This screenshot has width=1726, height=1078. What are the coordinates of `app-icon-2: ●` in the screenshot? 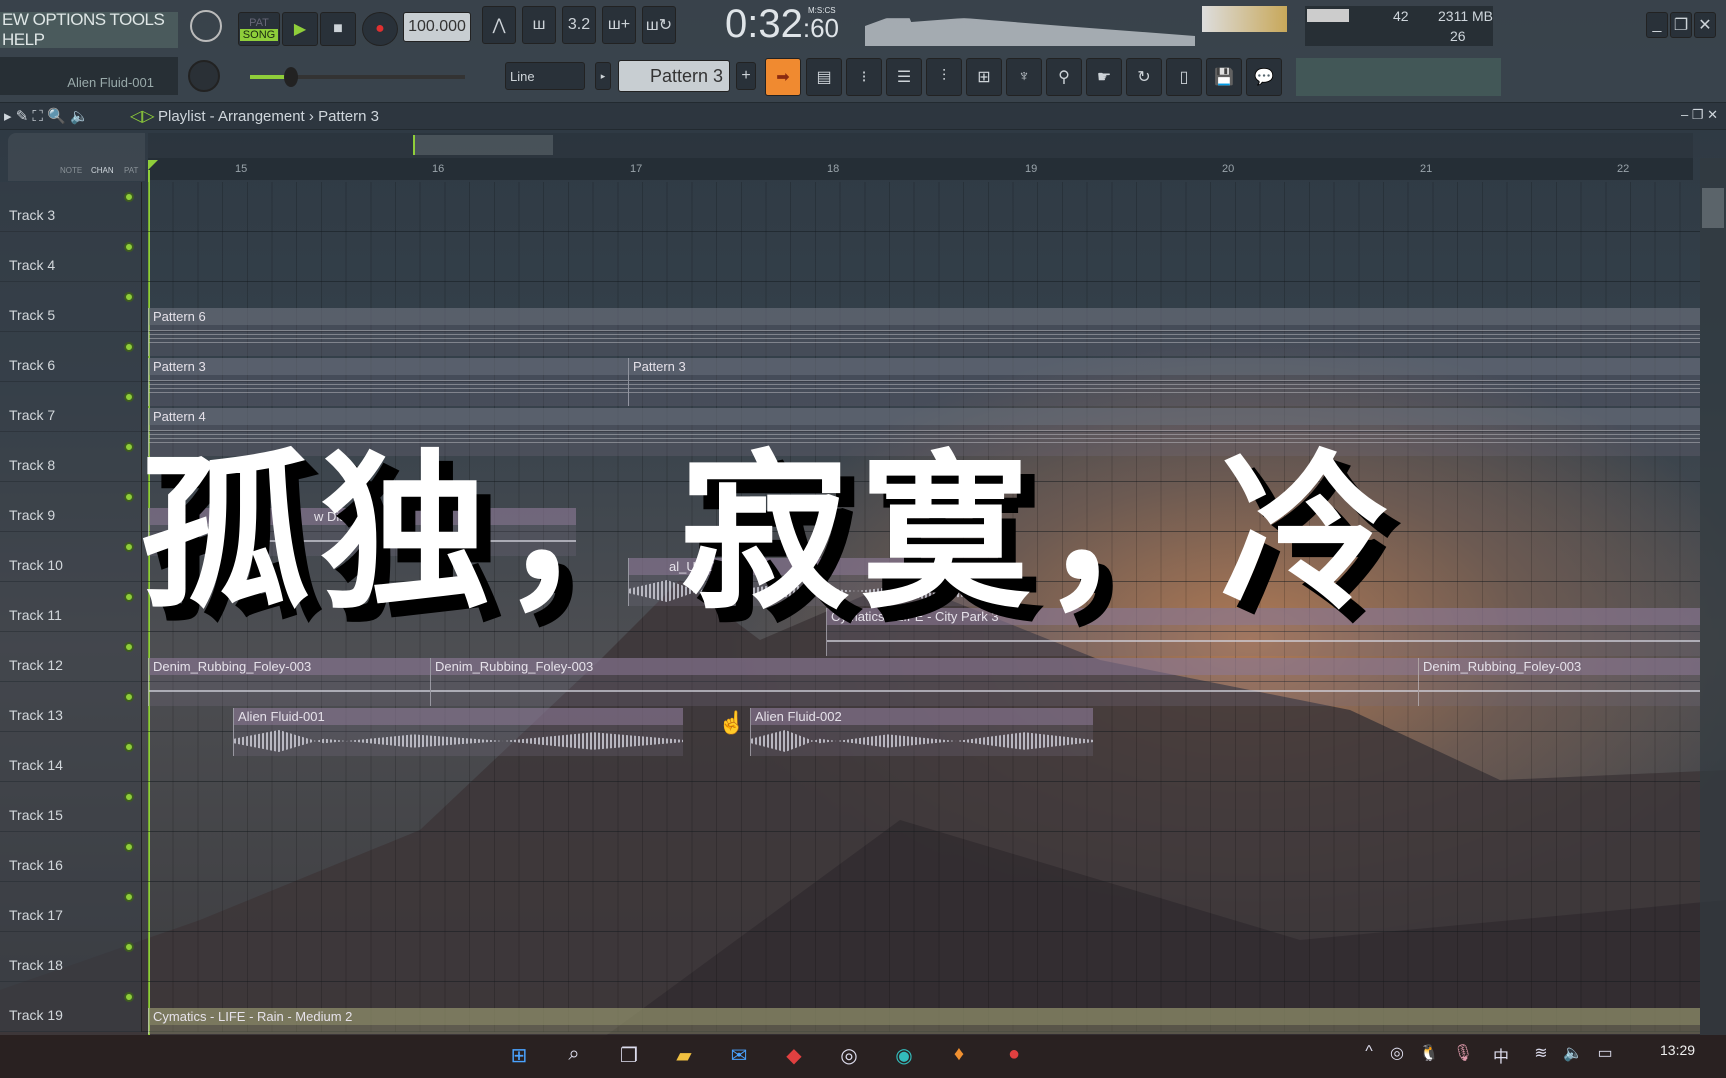 It's located at (1014, 1056).